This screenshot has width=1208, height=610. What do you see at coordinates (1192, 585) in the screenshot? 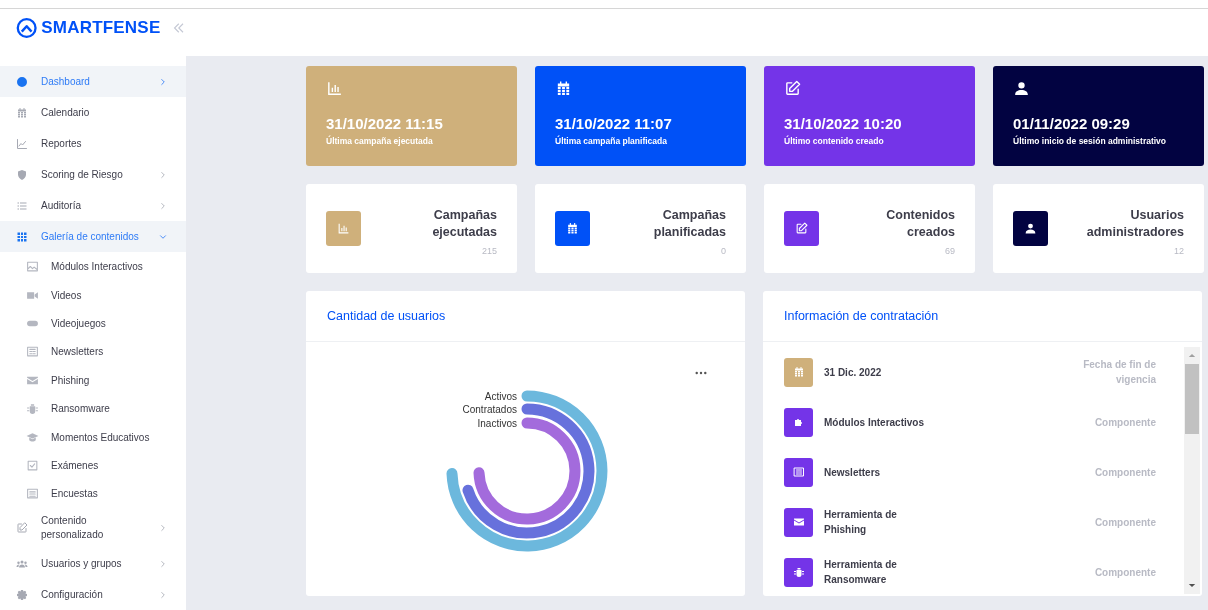
I see `scroll-down-icon` at bounding box center [1192, 585].